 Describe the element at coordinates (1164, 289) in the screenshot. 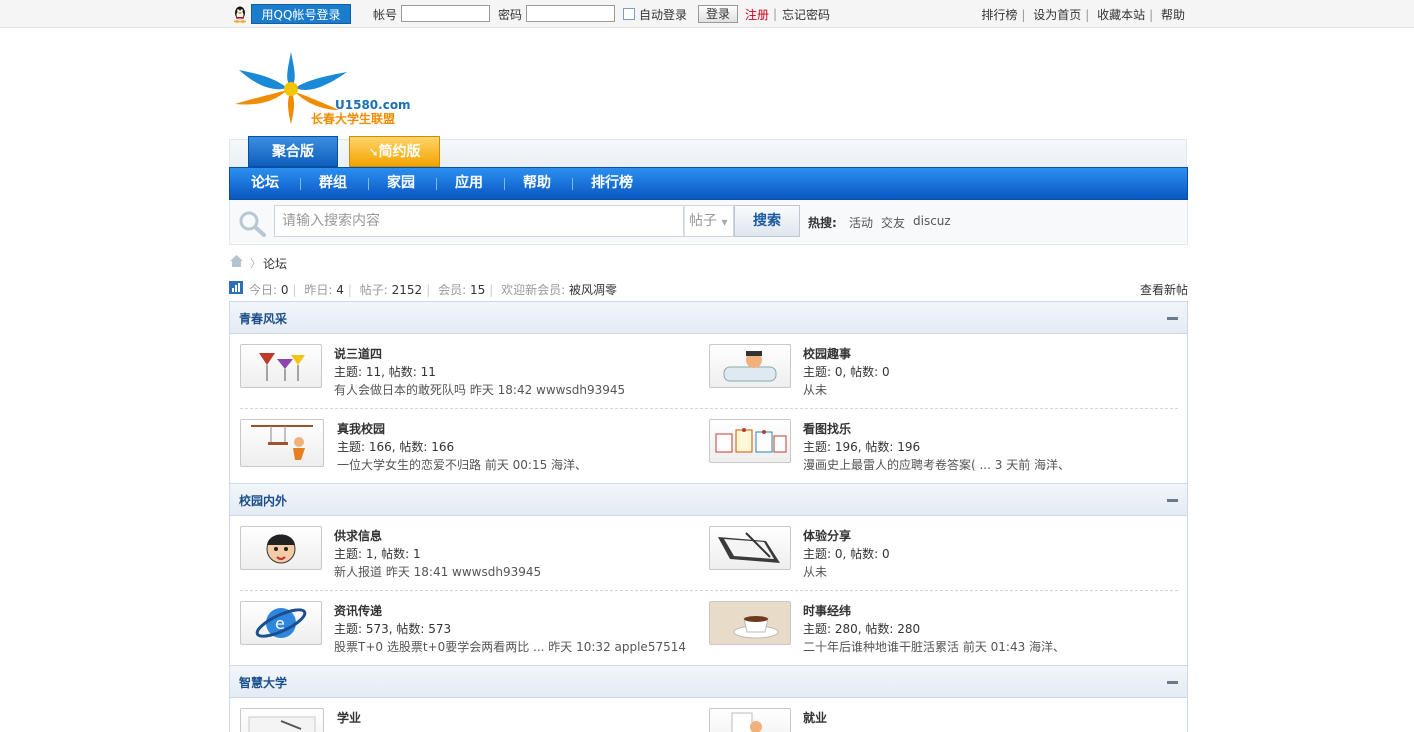

I see `view-new-posts-link: 查看新帖` at that location.